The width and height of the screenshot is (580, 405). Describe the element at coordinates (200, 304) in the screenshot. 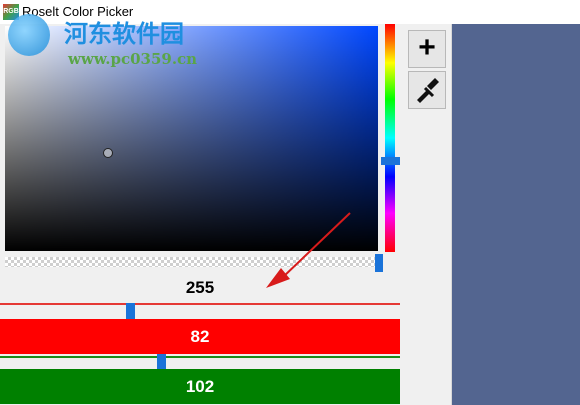

I see `red-slider-track` at that location.